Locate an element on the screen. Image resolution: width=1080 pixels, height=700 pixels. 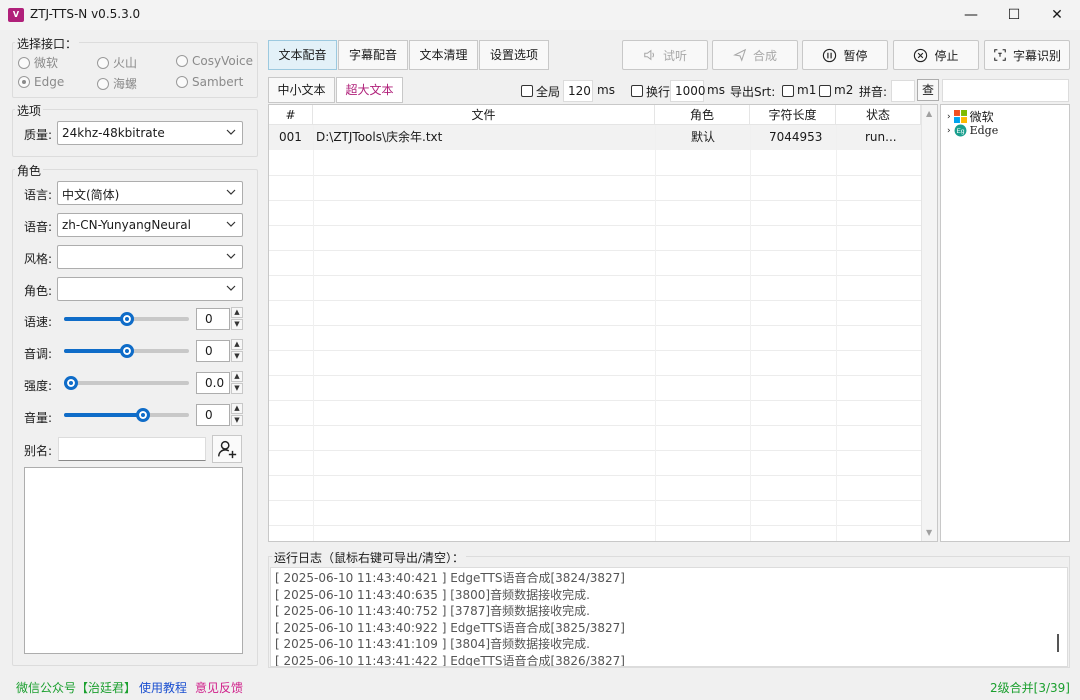
global-ms-unit: ms is located at coordinates (606, 90).